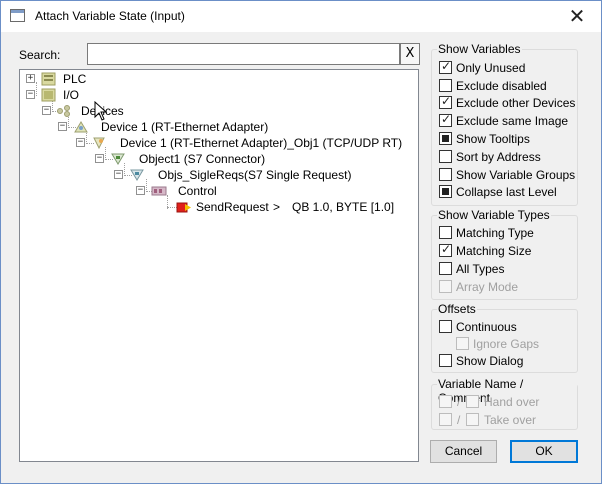  What do you see at coordinates (504, 420) in the screenshot?
I see `take-over-row: / Take over` at bounding box center [504, 420].